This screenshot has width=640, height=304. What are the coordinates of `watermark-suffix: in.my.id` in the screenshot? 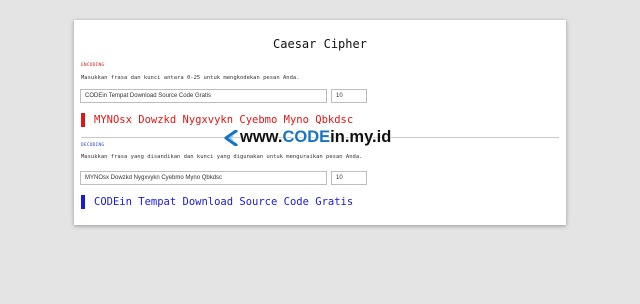 It's located at (361, 137).